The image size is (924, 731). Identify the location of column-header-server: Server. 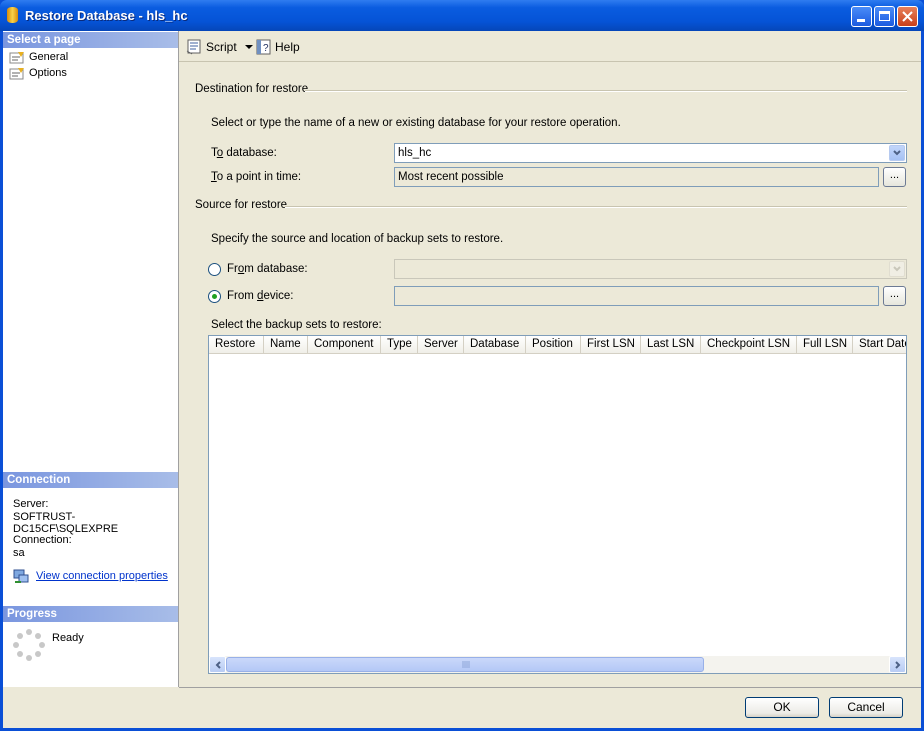
(441, 344).